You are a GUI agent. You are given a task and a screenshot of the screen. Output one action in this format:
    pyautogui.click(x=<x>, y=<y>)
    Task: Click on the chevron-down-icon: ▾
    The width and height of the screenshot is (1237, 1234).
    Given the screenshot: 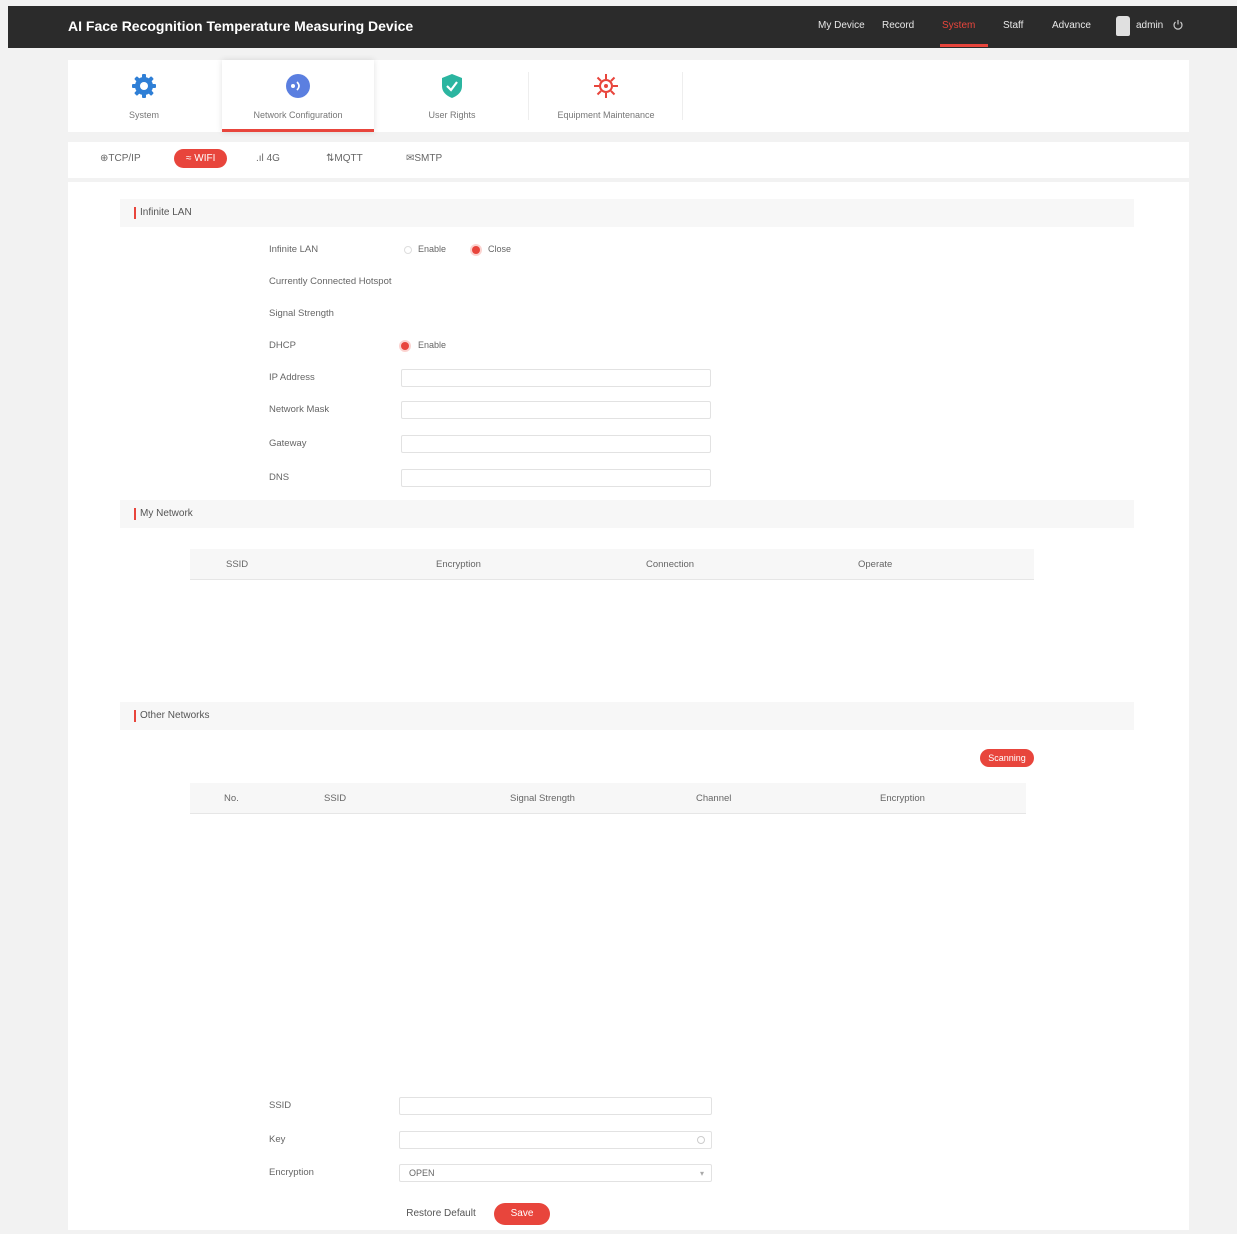 What is the action you would take?
    pyautogui.click(x=701, y=1173)
    